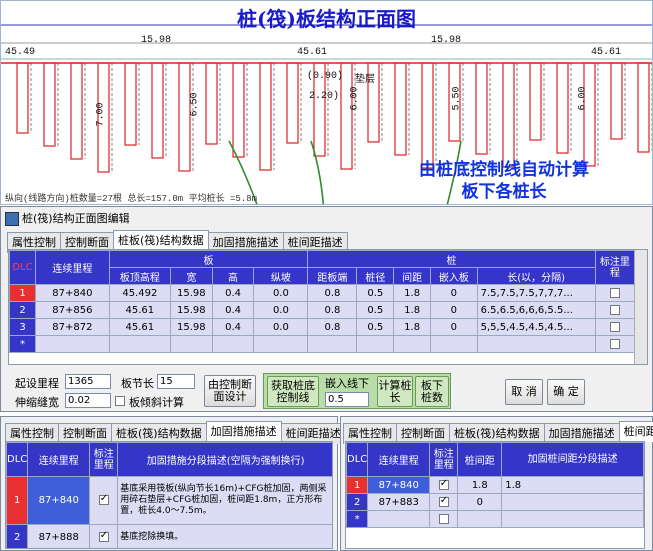 This screenshot has width=653, height=551. I want to click on table-row: 287+883 0, so click(495, 502).